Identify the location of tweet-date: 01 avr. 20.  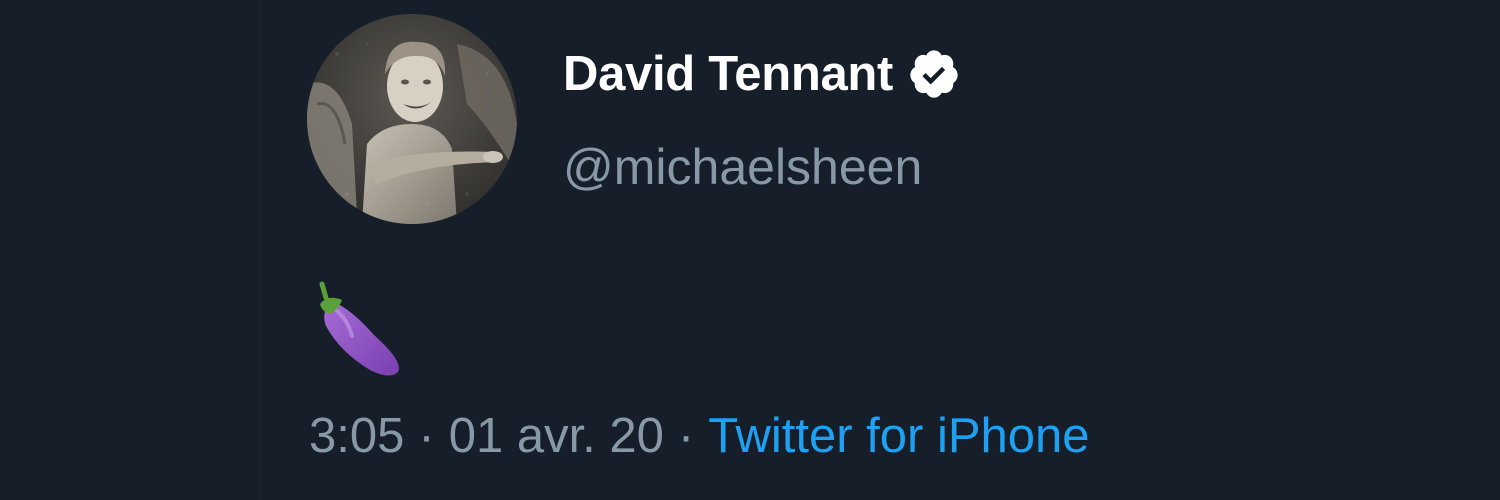
(556, 436).